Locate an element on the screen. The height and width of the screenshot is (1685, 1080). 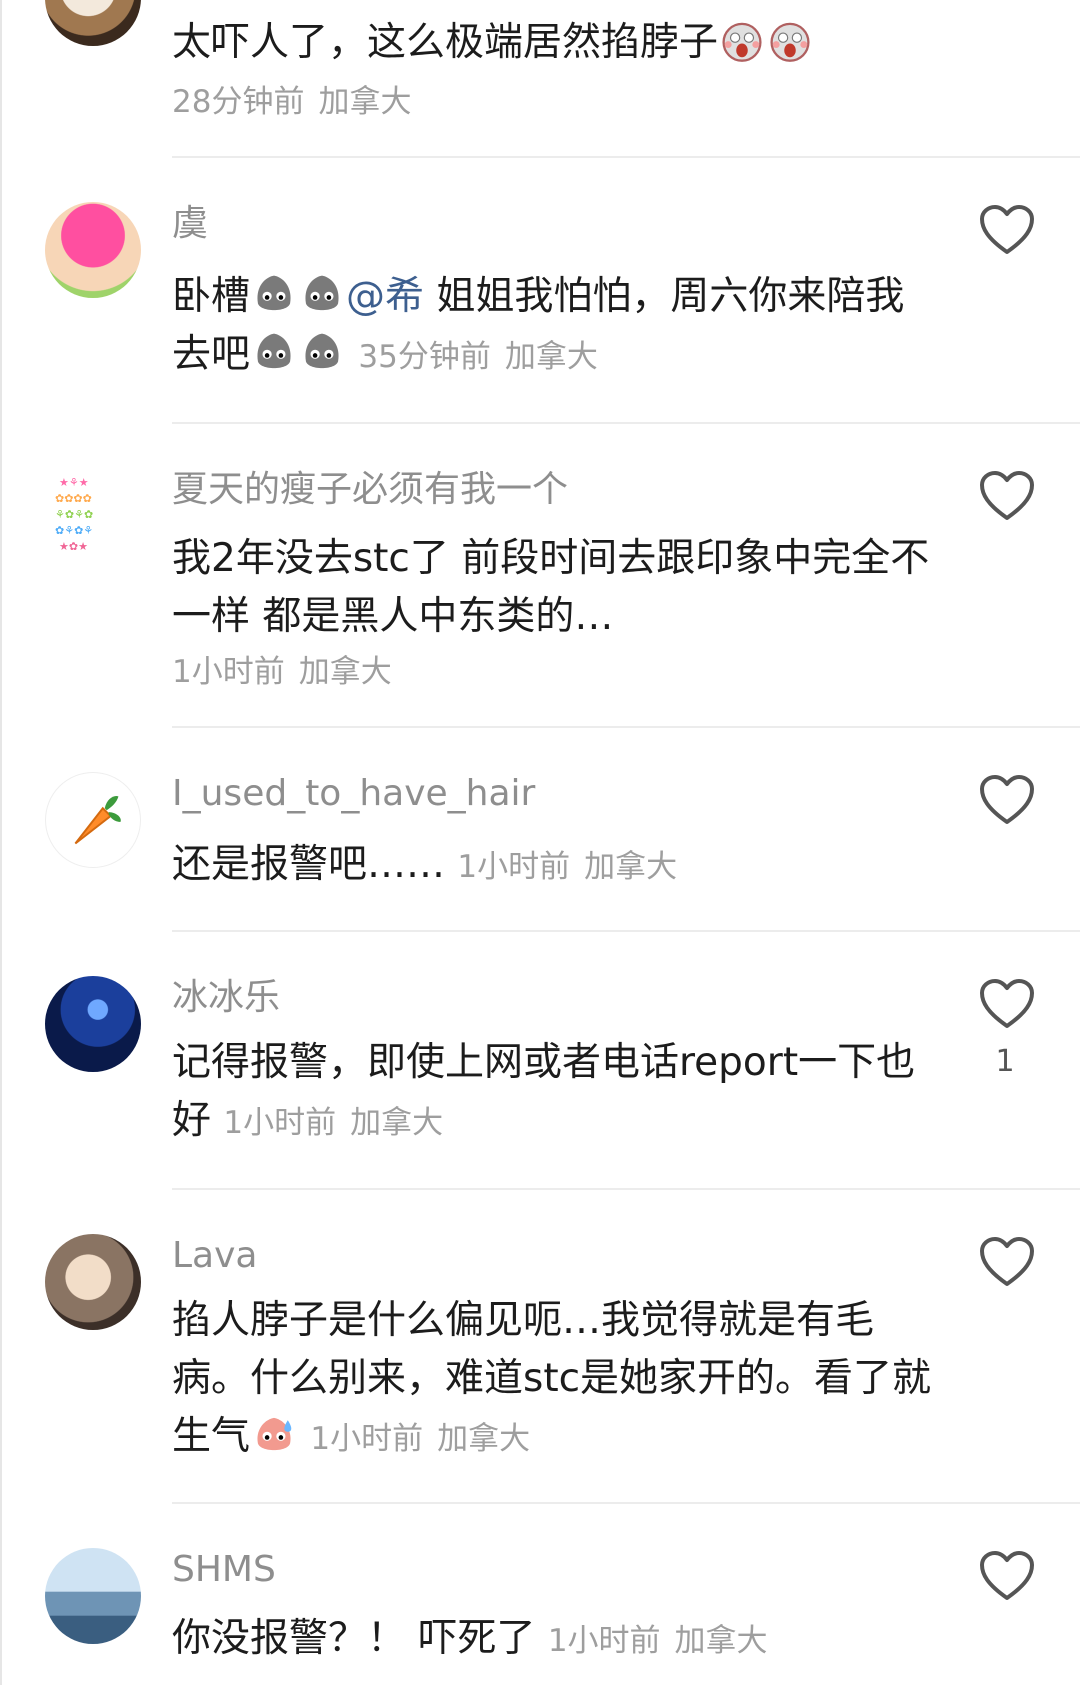
comment-meta: 28分钟前 加拿大 is located at coordinates (291, 98).